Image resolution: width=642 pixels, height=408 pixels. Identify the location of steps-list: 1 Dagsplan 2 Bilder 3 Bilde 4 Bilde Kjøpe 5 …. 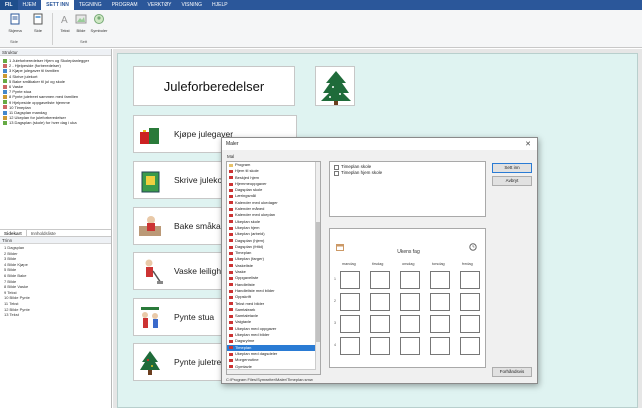
(55, 281).